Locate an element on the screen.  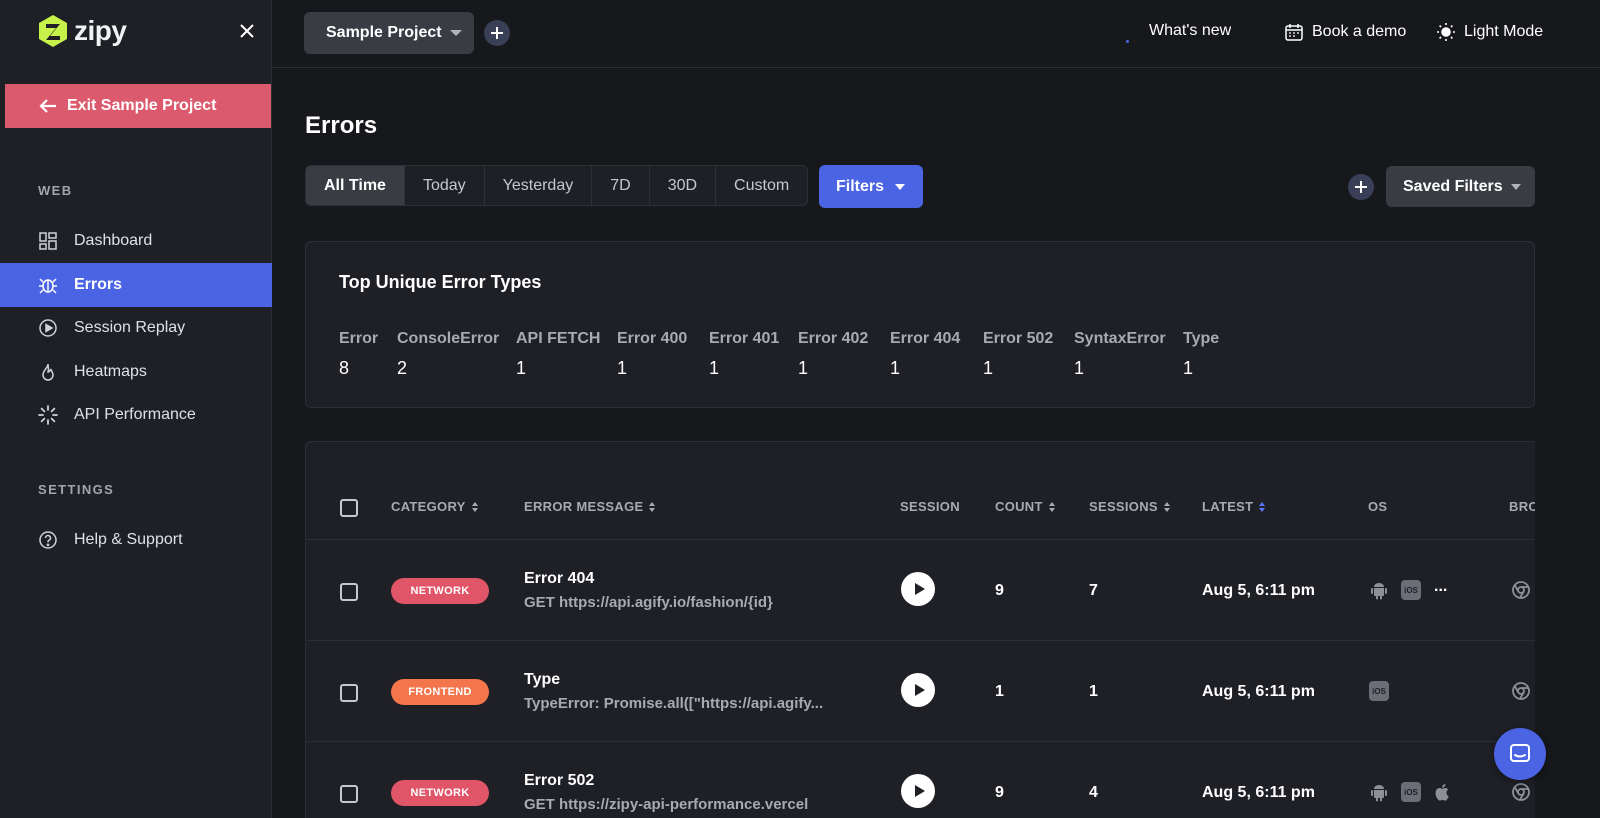
column-header-os: OS is located at coordinates (1377, 506).